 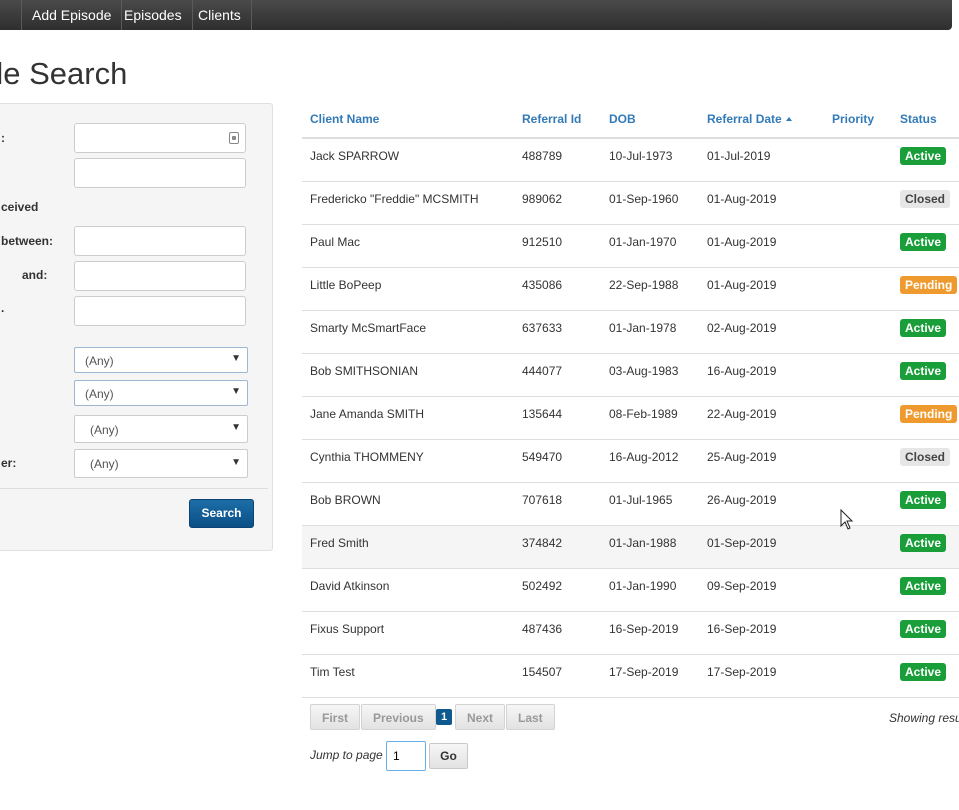 What do you see at coordinates (476, 15) in the screenshot?
I see `top-navbar: Add Episode Episodes Clients` at bounding box center [476, 15].